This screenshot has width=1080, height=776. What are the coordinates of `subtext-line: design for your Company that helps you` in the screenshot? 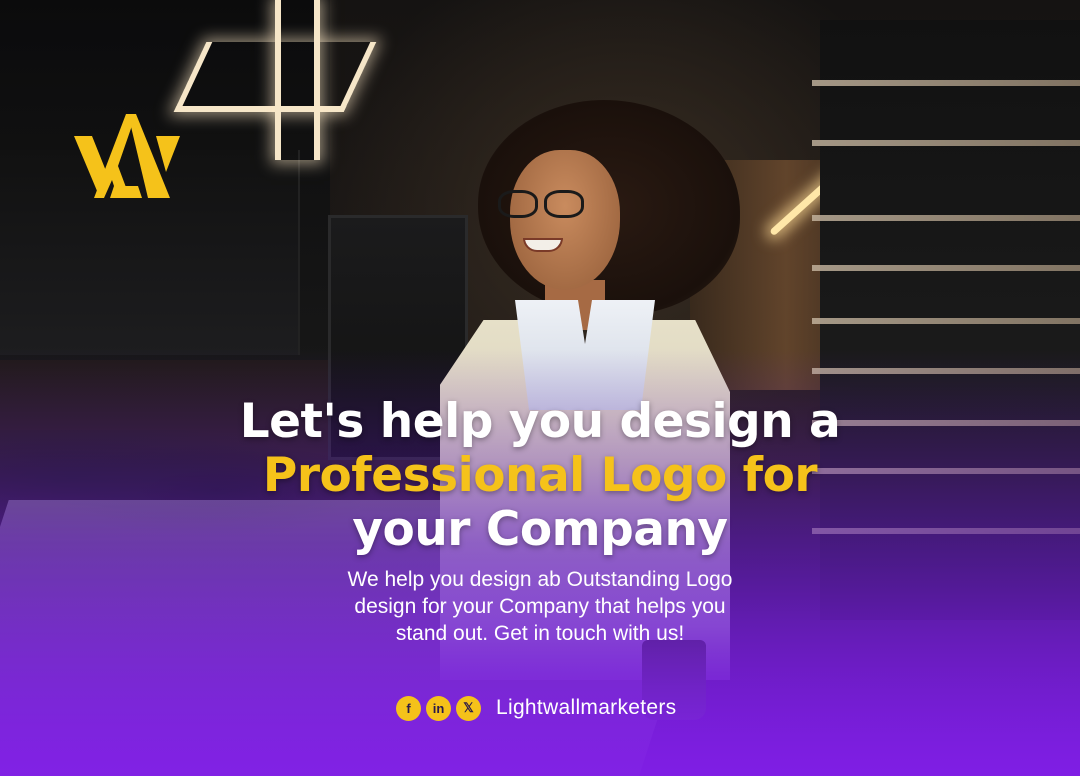 It's located at (540, 606).